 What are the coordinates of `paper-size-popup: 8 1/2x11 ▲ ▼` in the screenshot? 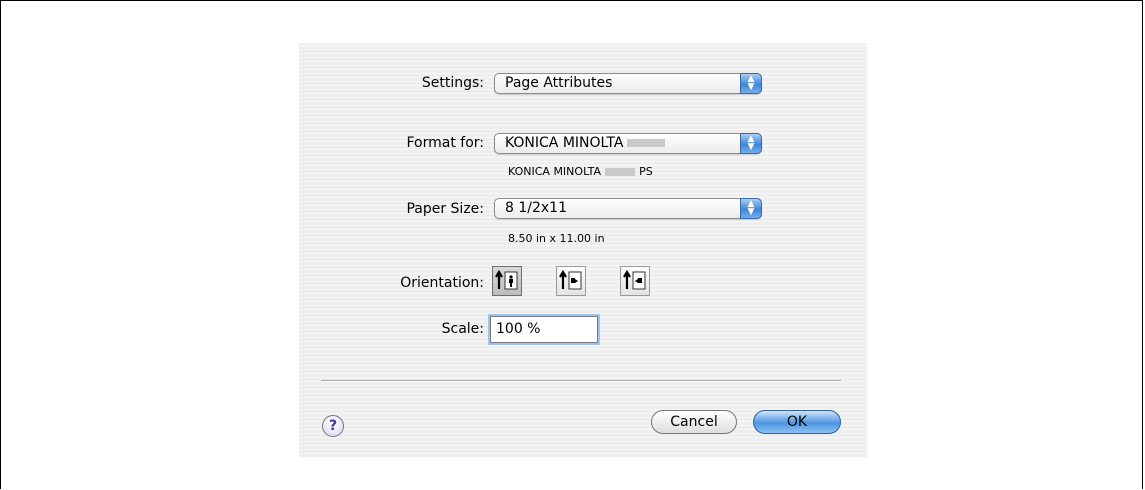 It's located at (628, 208).